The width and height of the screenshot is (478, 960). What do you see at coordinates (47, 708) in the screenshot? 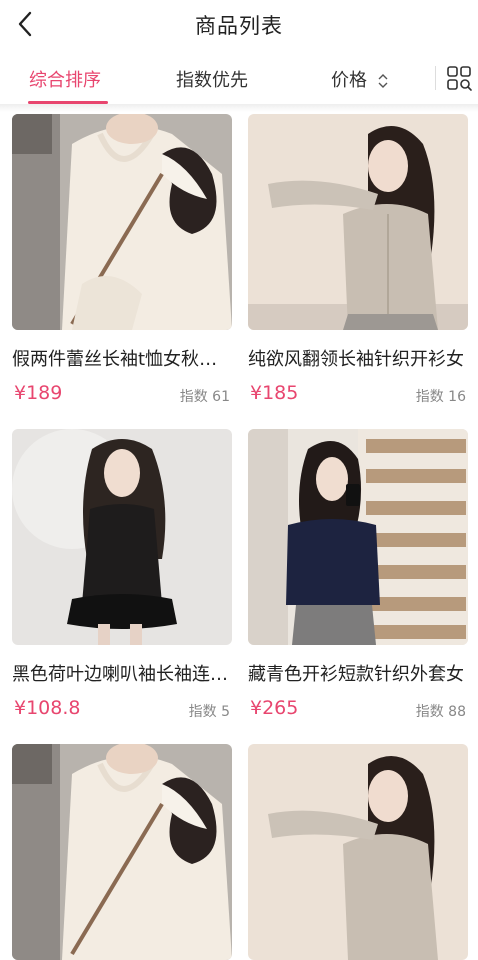
I see `product-price: ¥108.8` at bounding box center [47, 708].